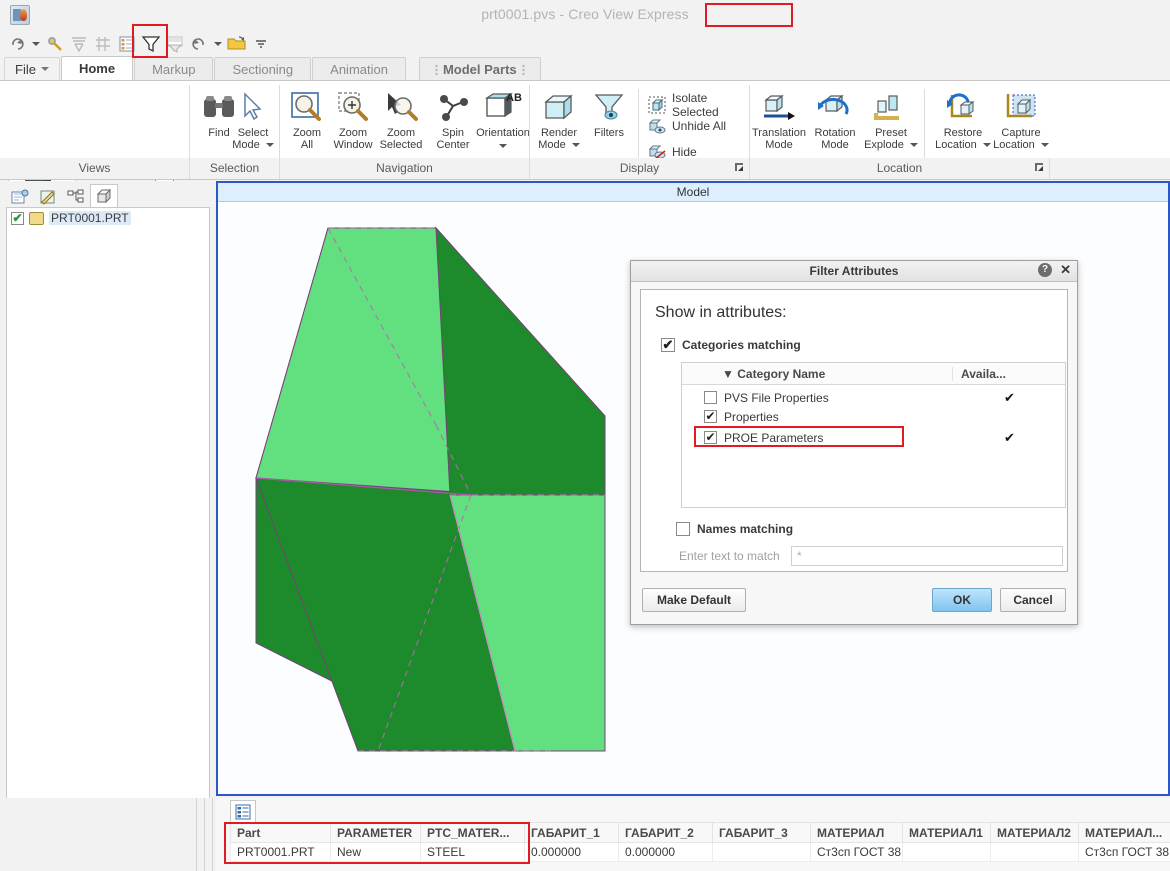 The width and height of the screenshot is (1170, 871). I want to click on grid-snap-icon, so click(103, 44).